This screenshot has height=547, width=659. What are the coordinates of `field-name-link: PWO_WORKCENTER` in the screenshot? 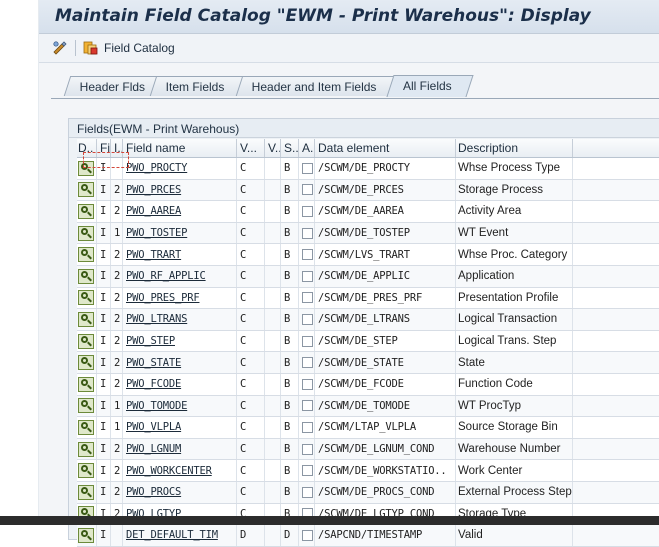 It's located at (180, 470).